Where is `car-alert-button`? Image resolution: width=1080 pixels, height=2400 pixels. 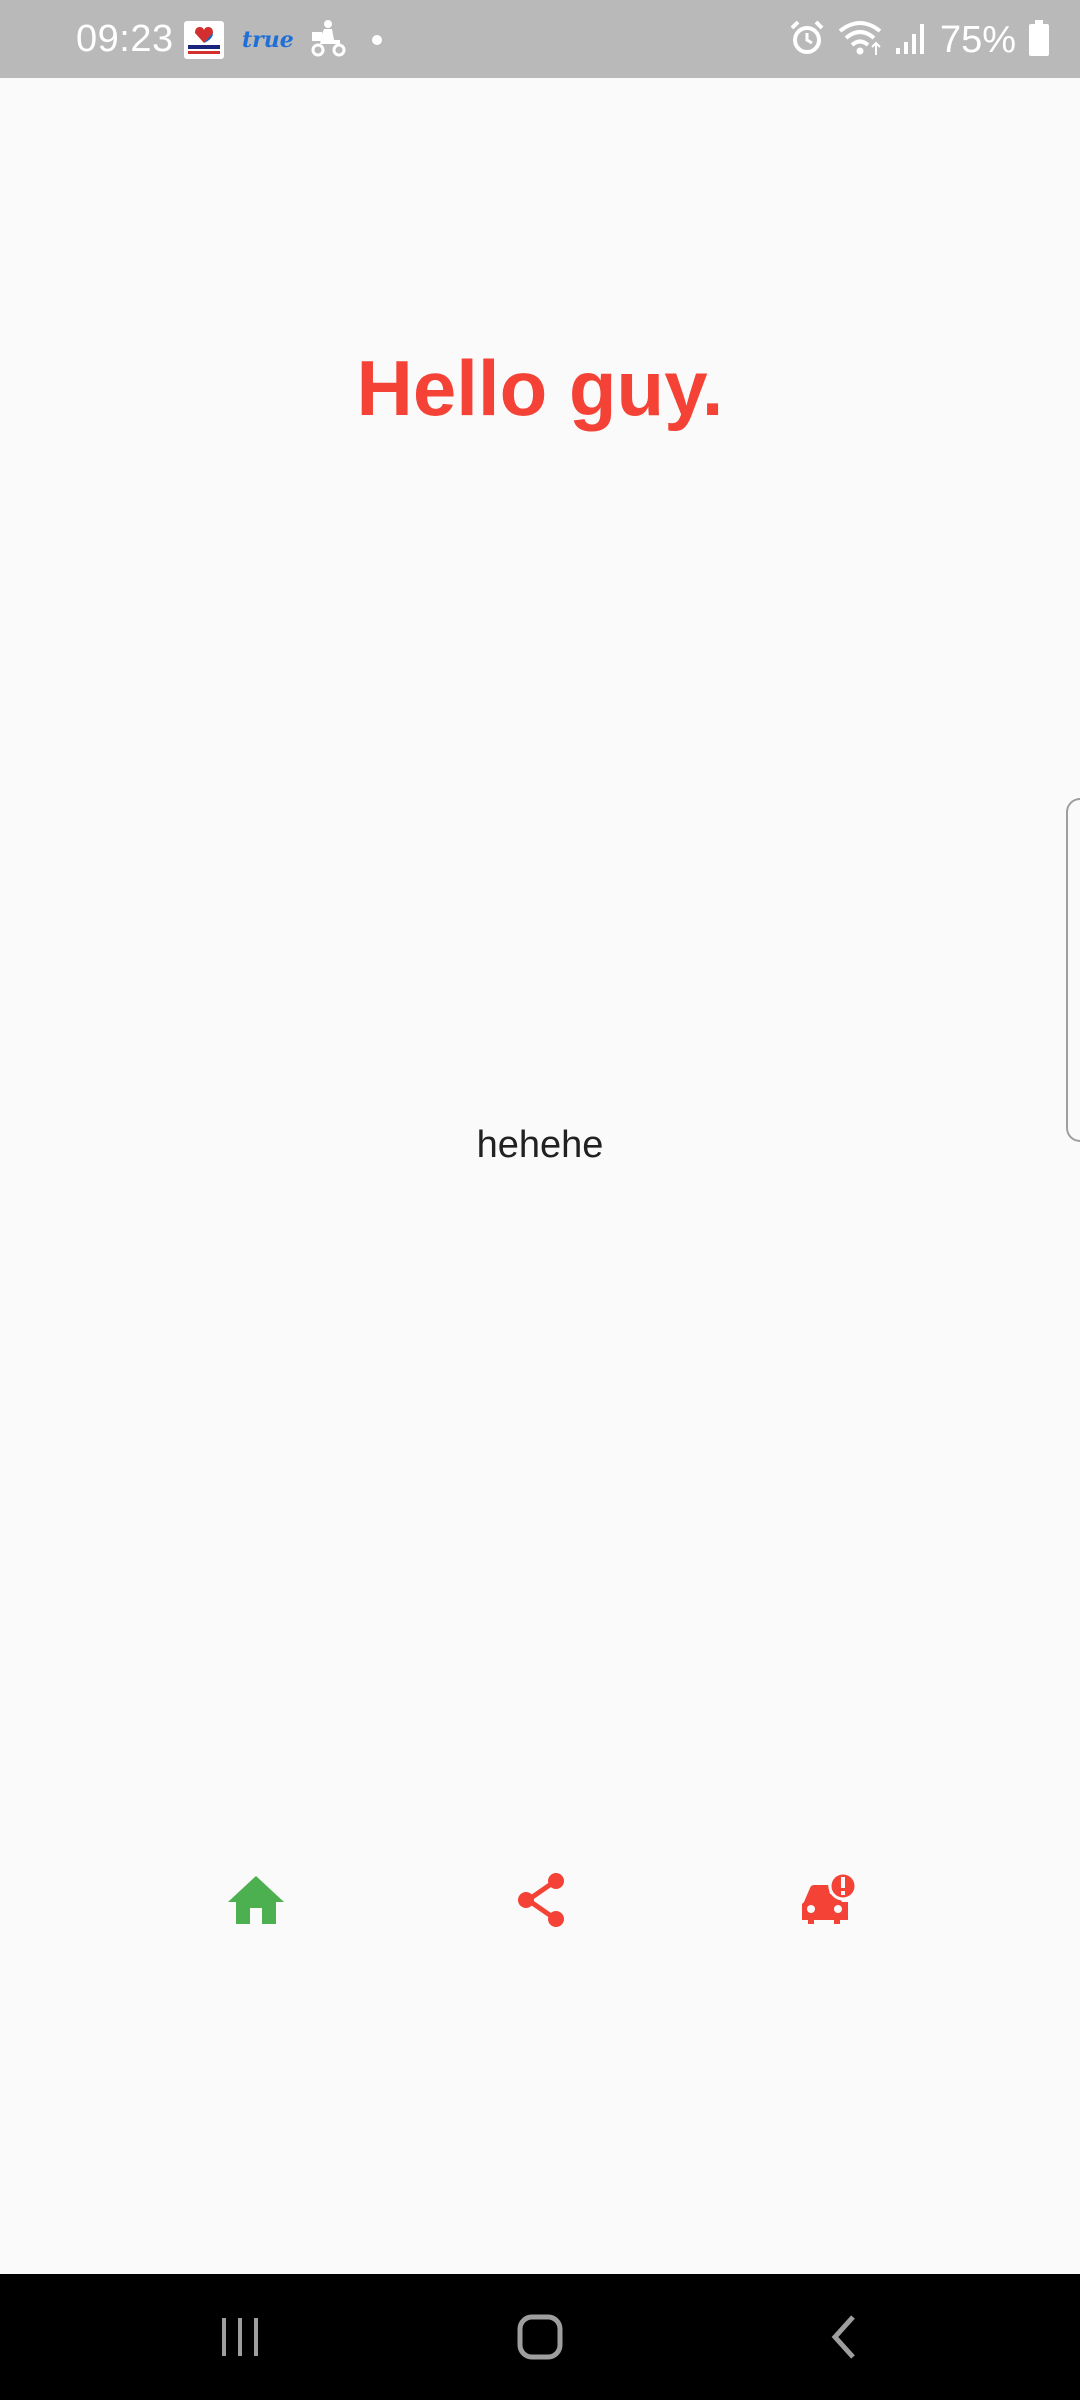 car-alert-button is located at coordinates (828, 1900).